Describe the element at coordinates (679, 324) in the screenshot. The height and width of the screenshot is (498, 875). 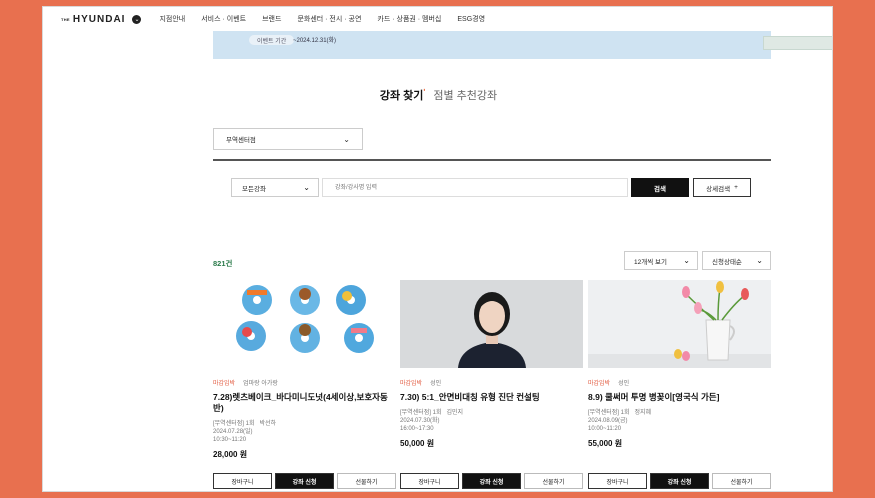
I see `course-thumbnail-flowers` at that location.